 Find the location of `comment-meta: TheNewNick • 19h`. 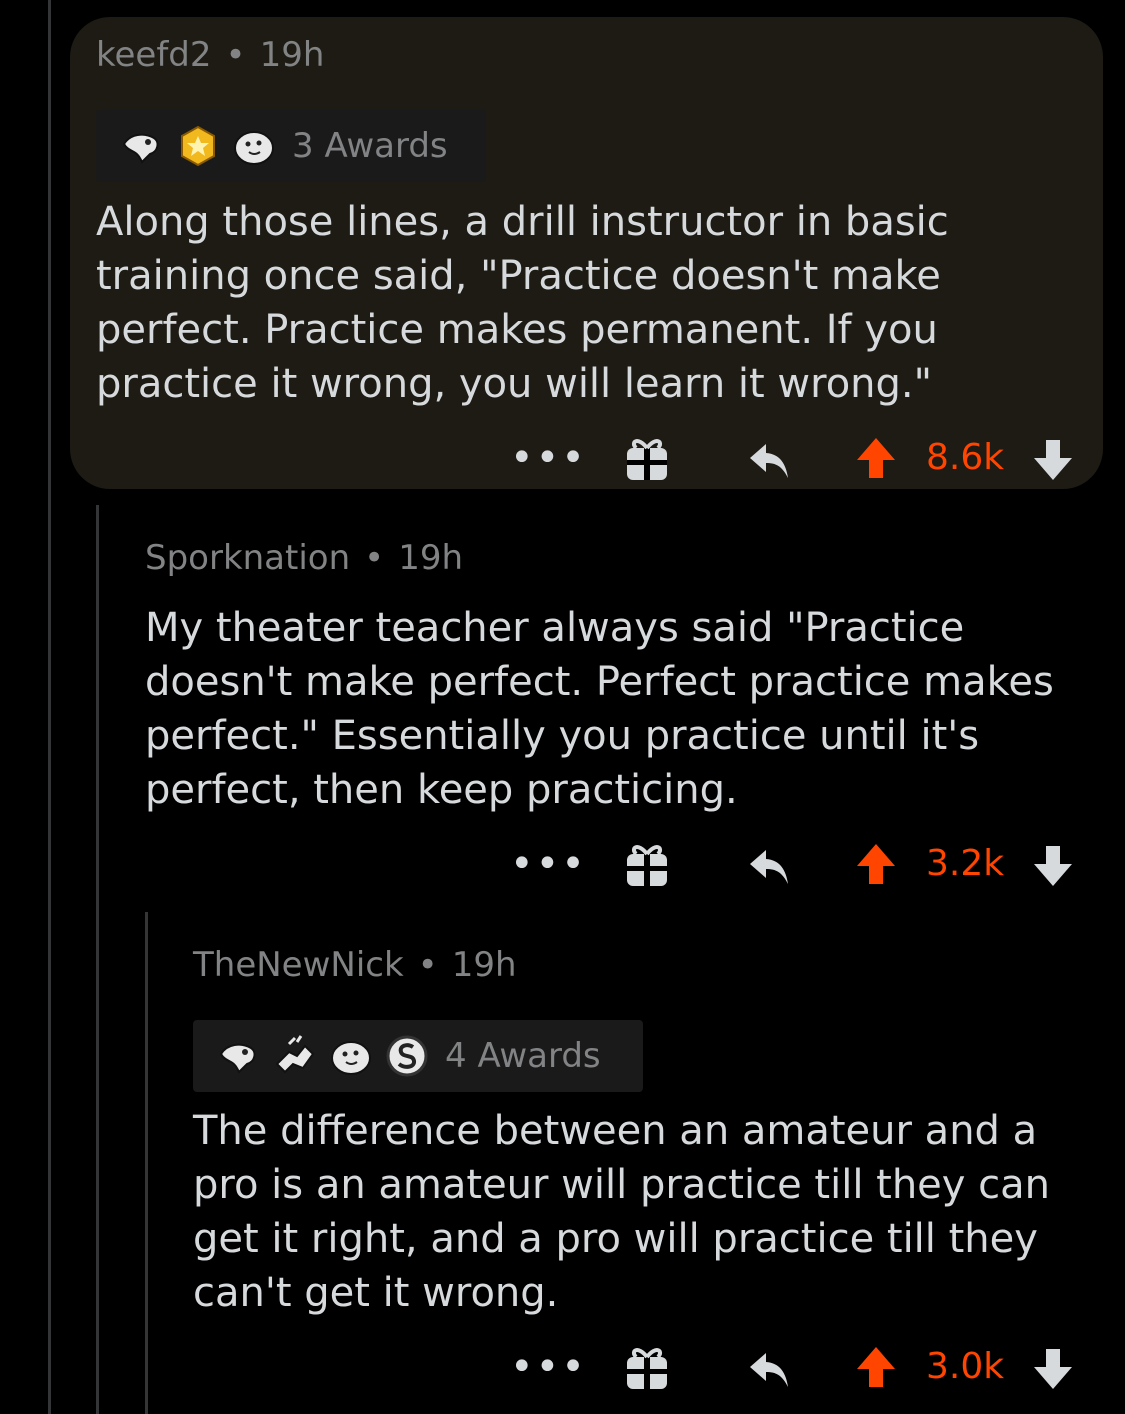

comment-meta: TheNewNick • 19h is located at coordinates (355, 965).